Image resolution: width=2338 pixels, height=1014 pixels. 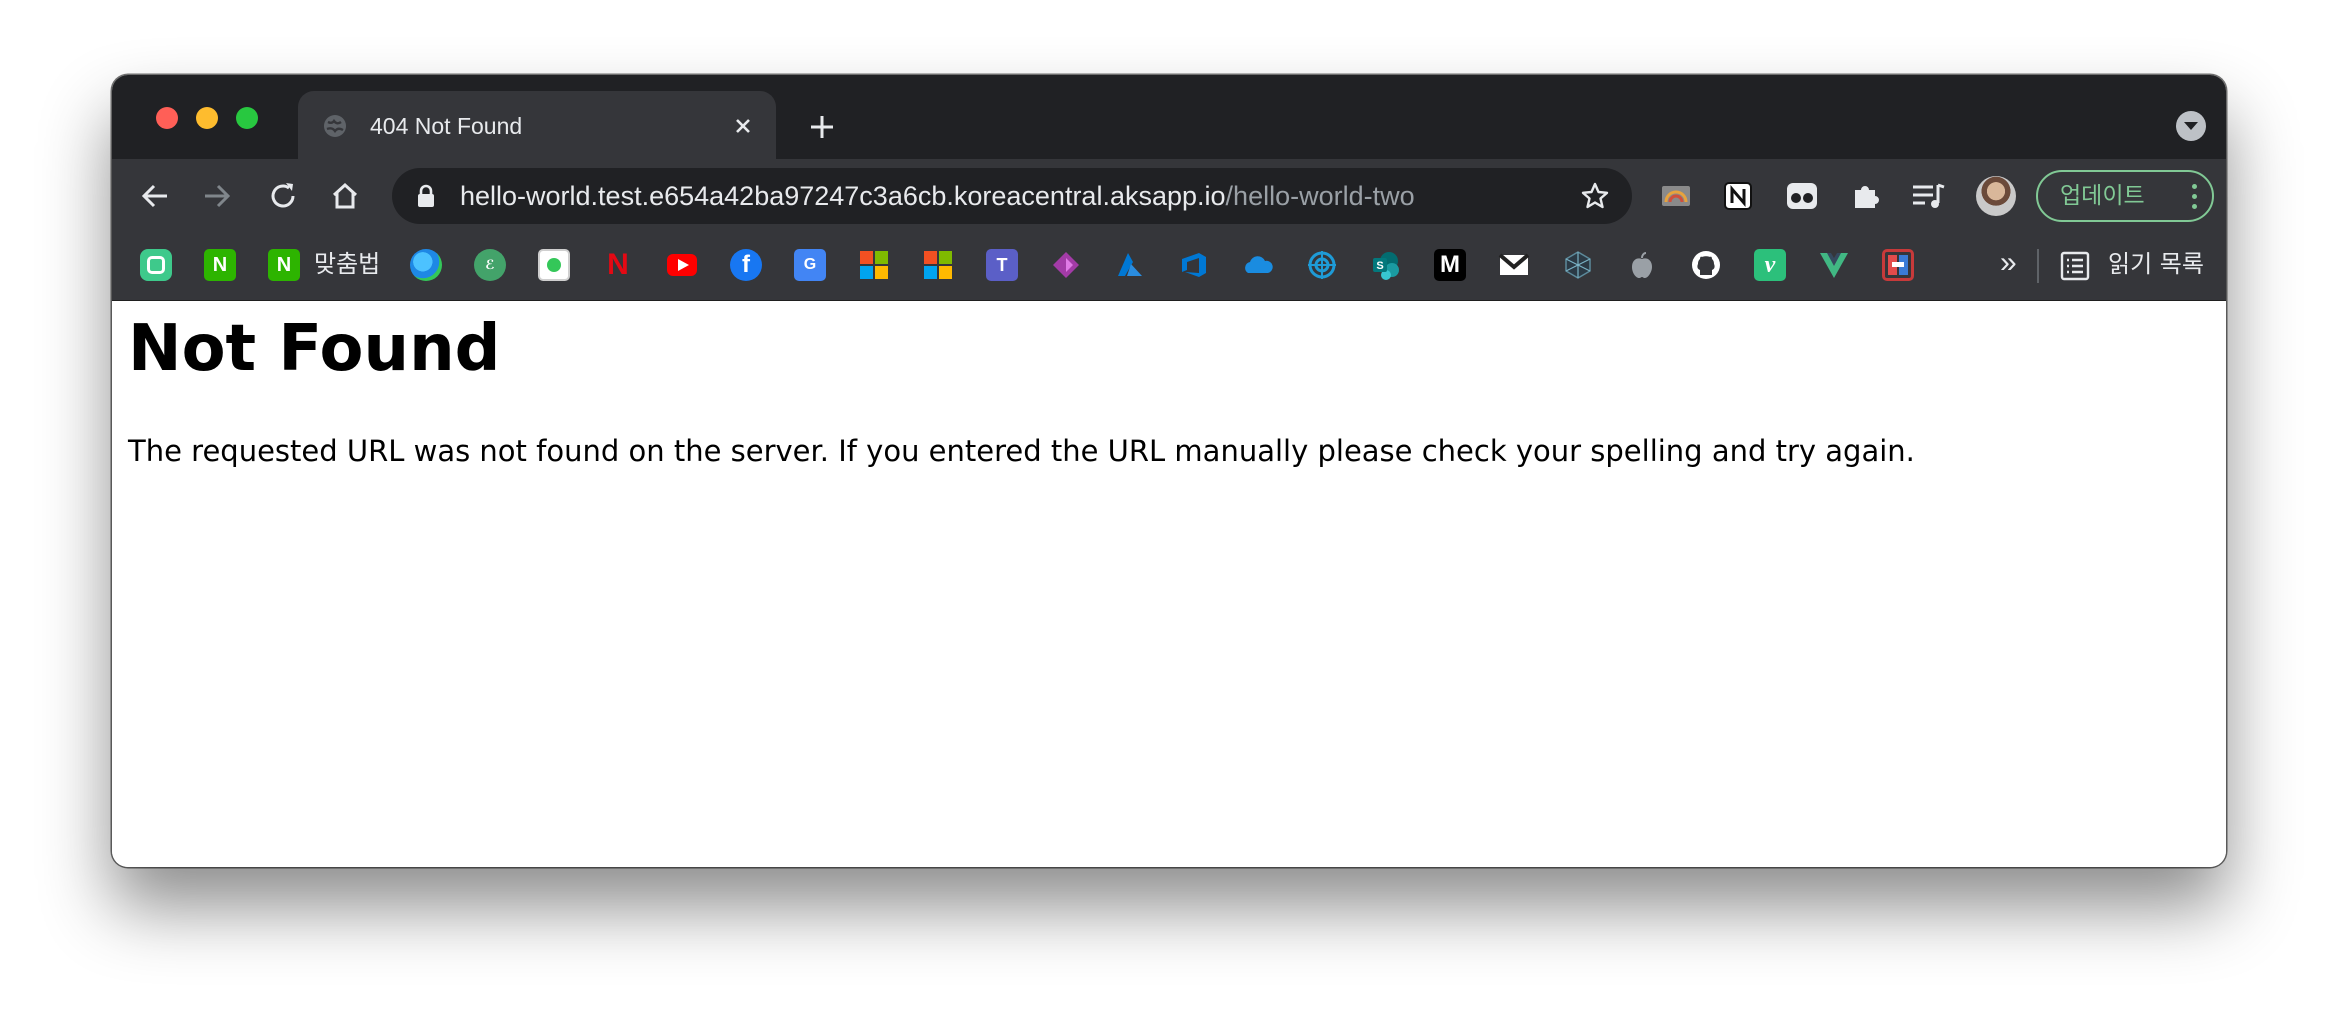 I want to click on microsoft-icon, so click(x=874, y=265).